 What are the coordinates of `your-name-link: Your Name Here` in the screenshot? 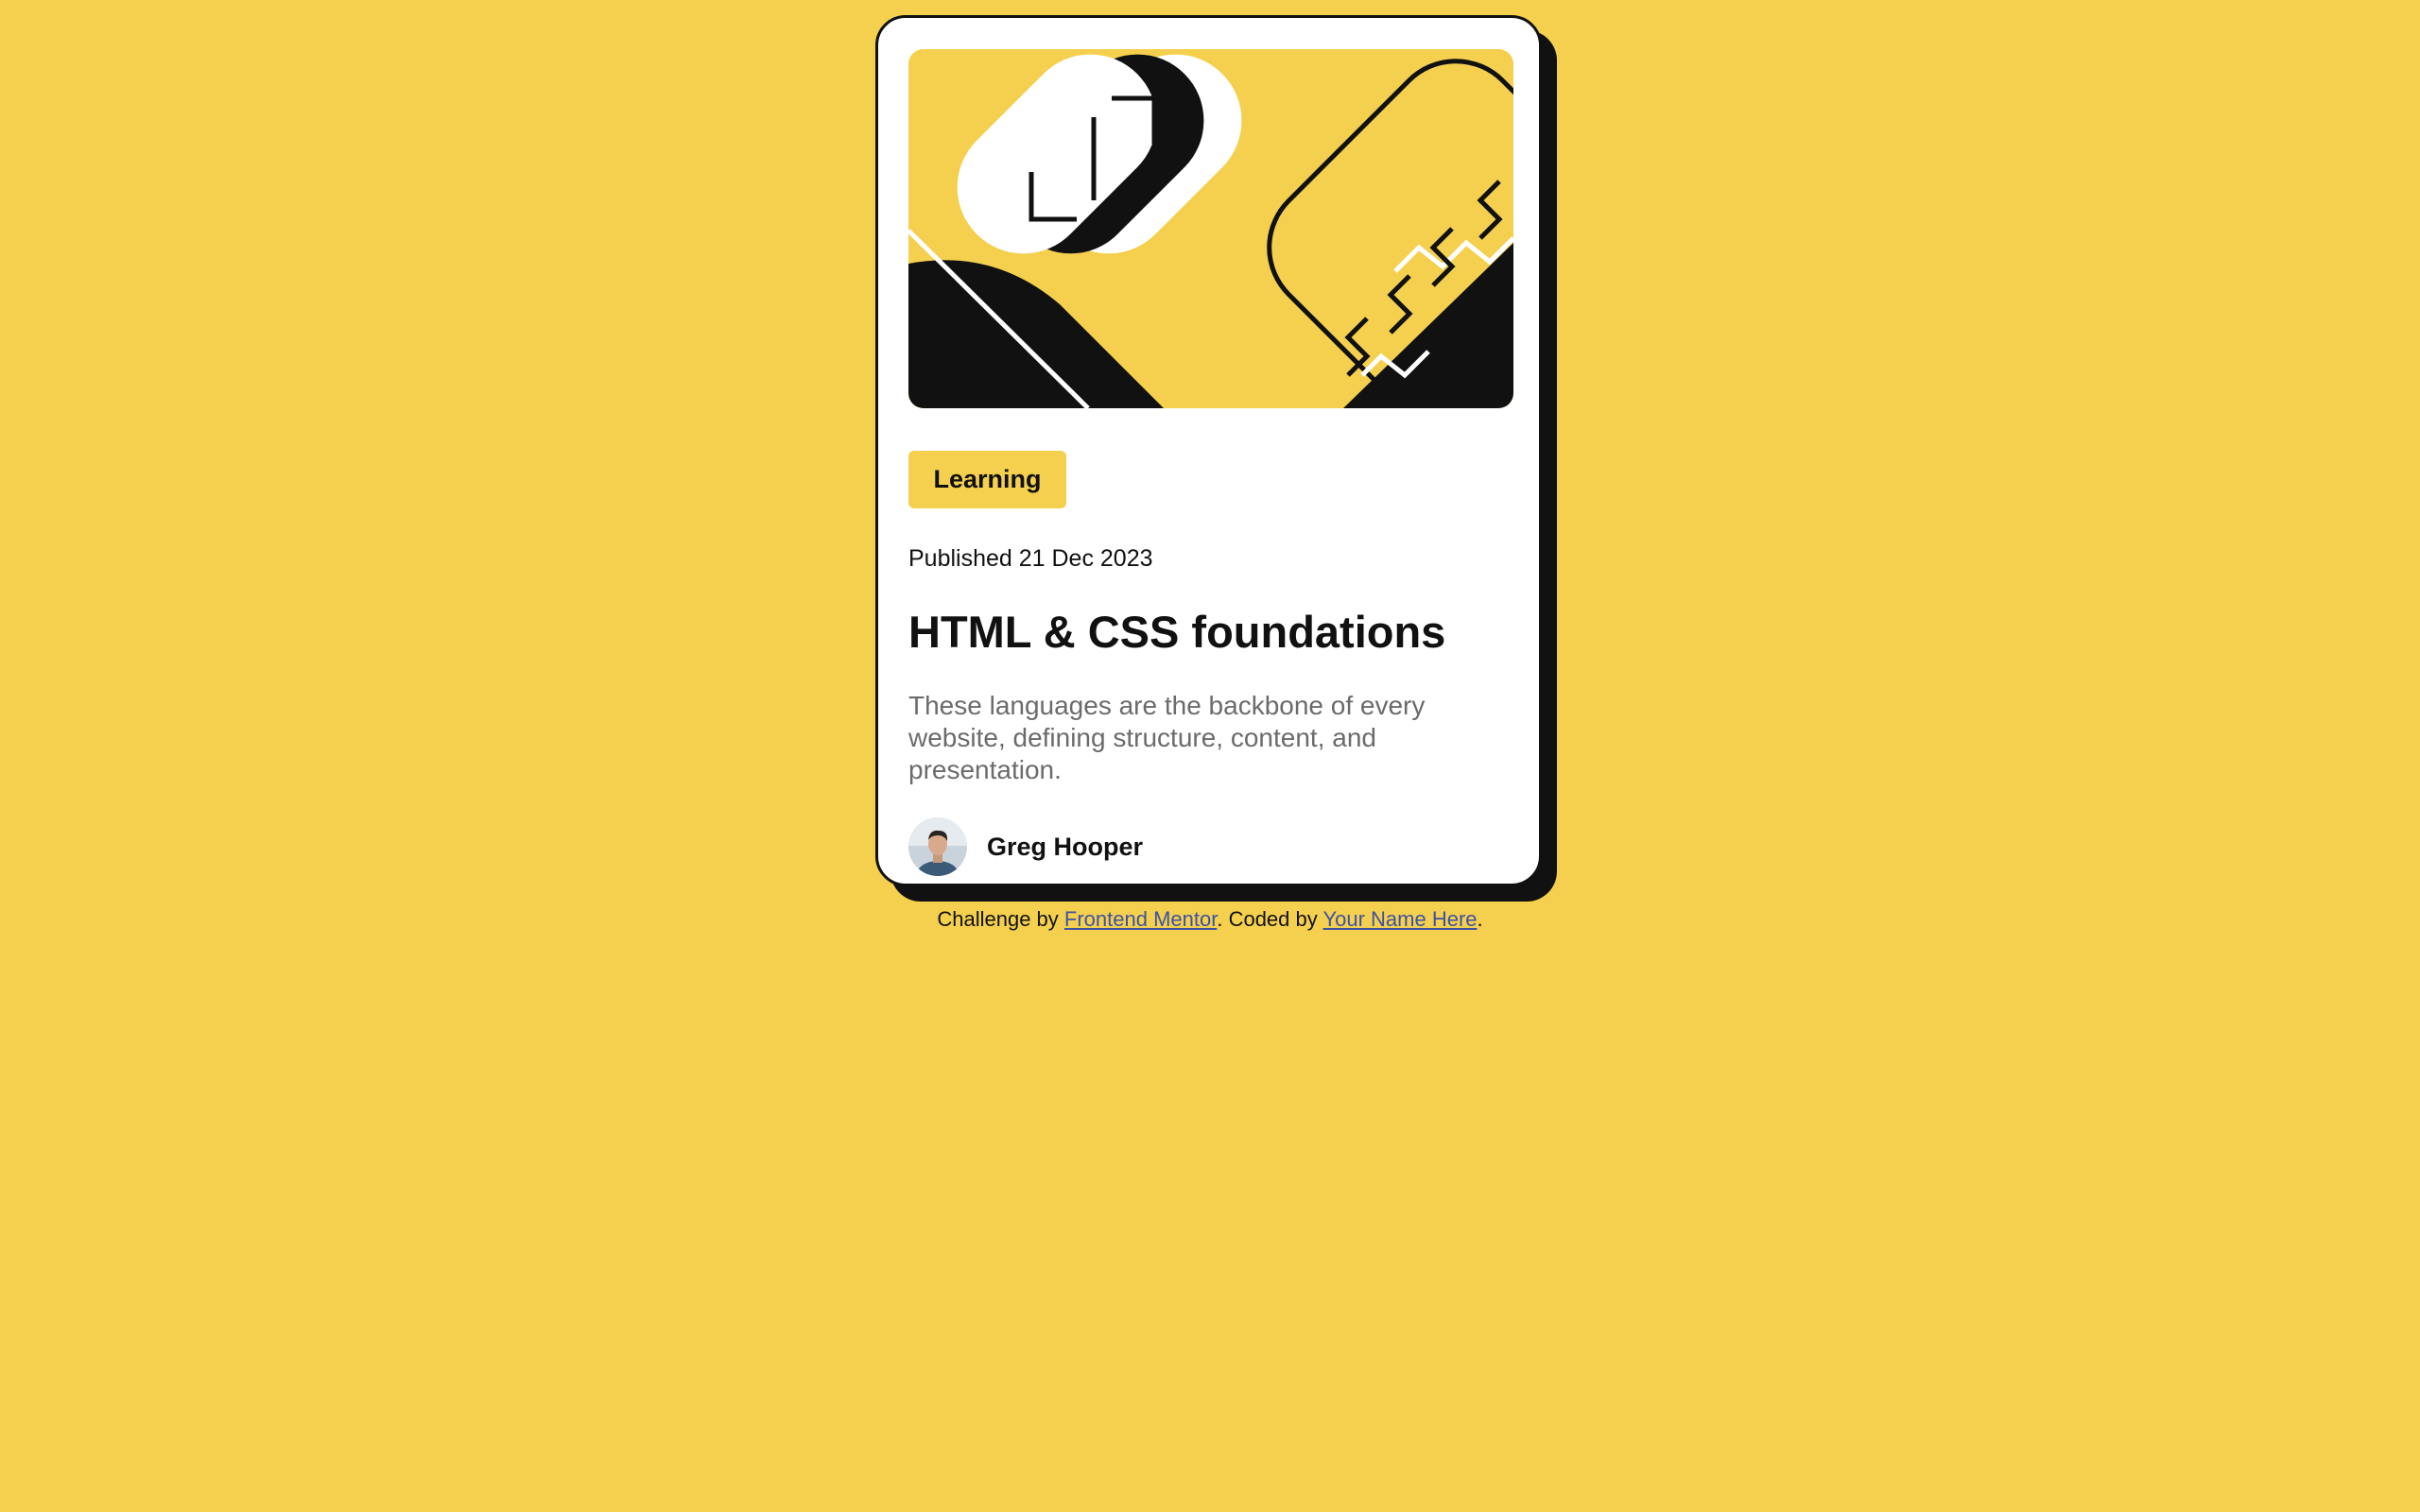 It's located at (1399, 919).